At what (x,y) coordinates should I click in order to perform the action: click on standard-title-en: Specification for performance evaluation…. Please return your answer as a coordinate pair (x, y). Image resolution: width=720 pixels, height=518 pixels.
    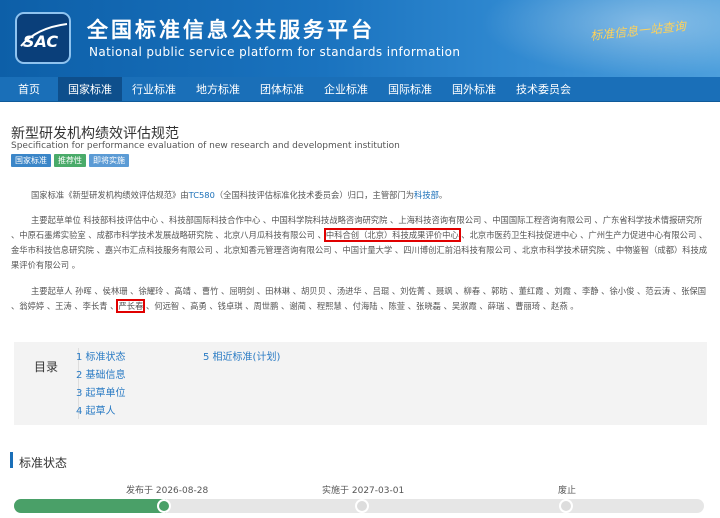
    Looking at the image, I should click on (205, 146).